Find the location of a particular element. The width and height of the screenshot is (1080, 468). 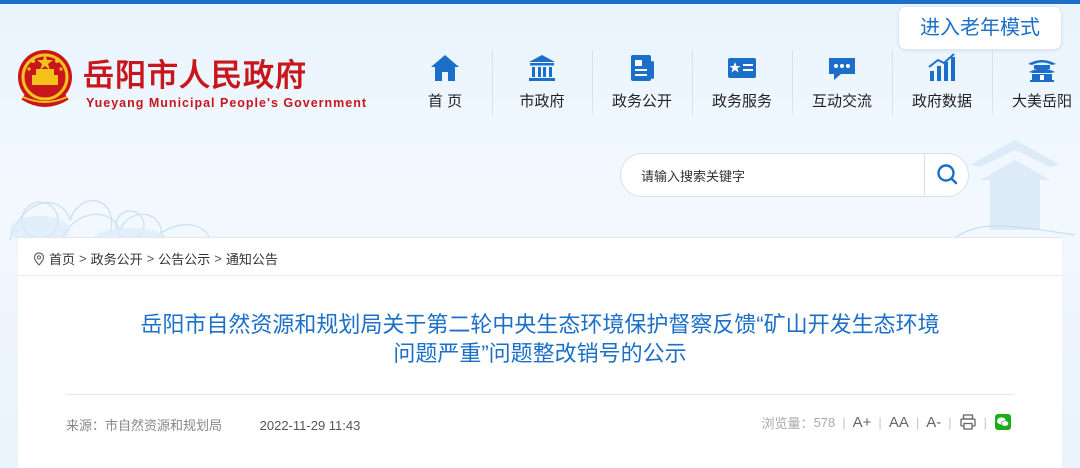

nav-label: 互动交流 is located at coordinates (841, 101).